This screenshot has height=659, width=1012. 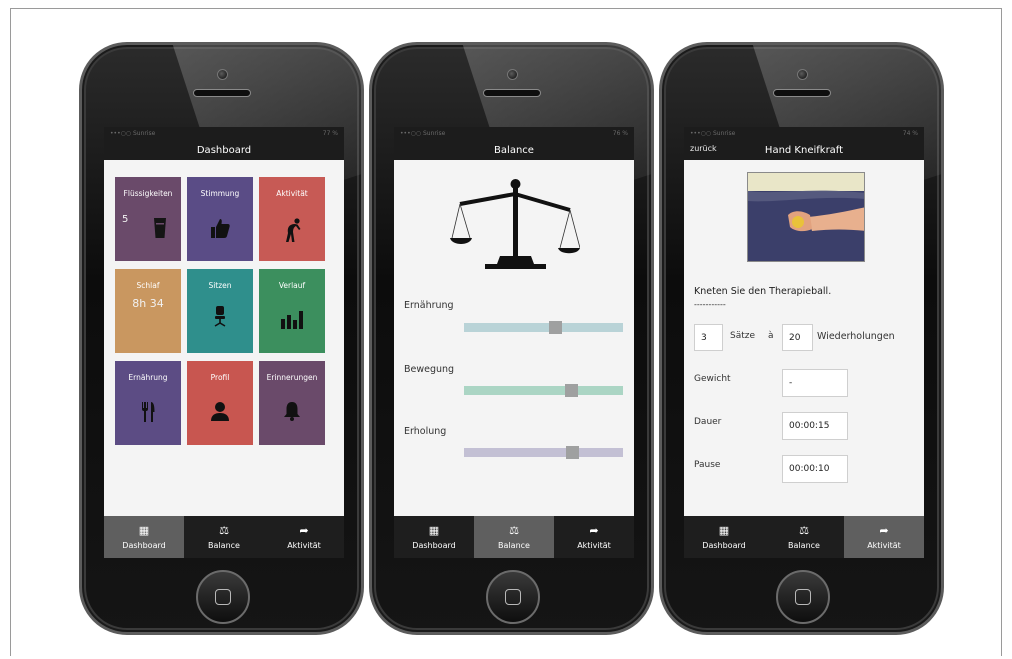 I want to click on page-title: Hand Kneifkraft, so click(x=804, y=150).